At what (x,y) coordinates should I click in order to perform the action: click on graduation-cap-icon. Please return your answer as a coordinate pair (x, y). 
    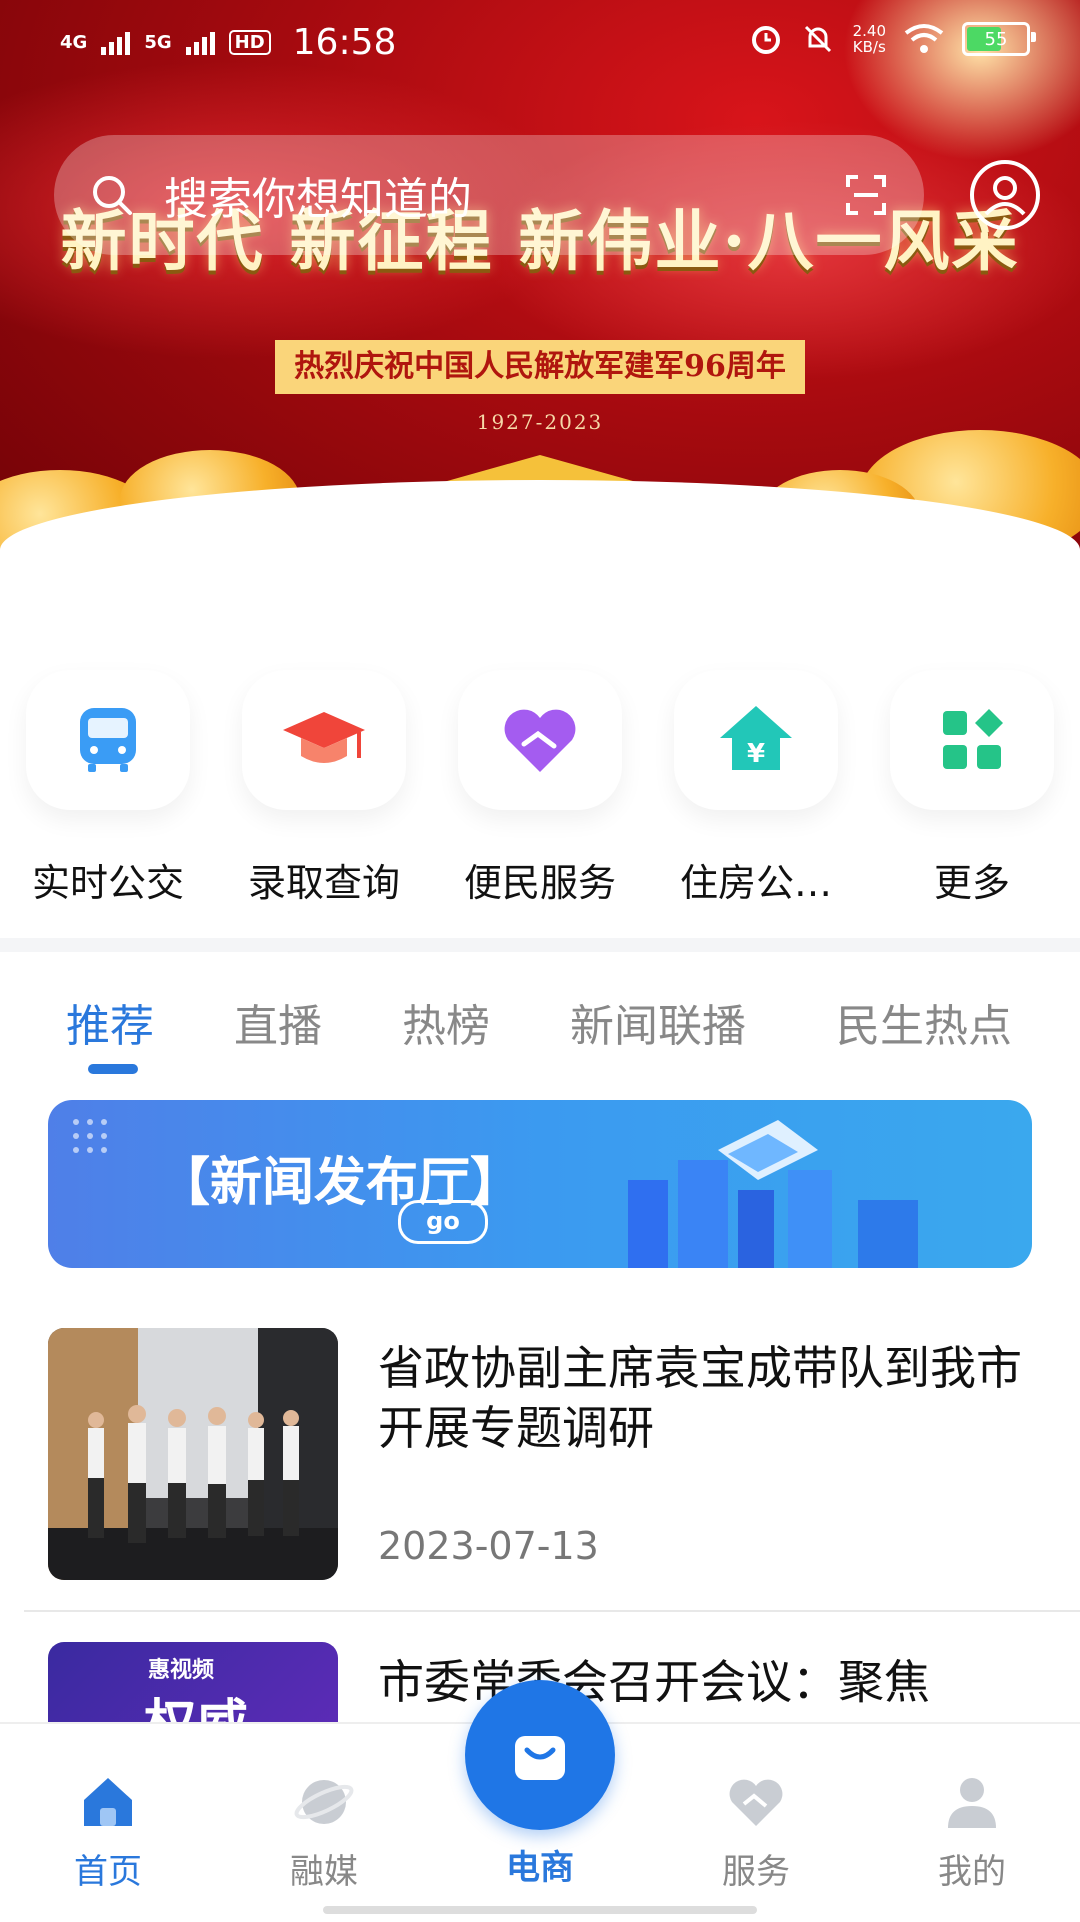
    Looking at the image, I should click on (324, 737).